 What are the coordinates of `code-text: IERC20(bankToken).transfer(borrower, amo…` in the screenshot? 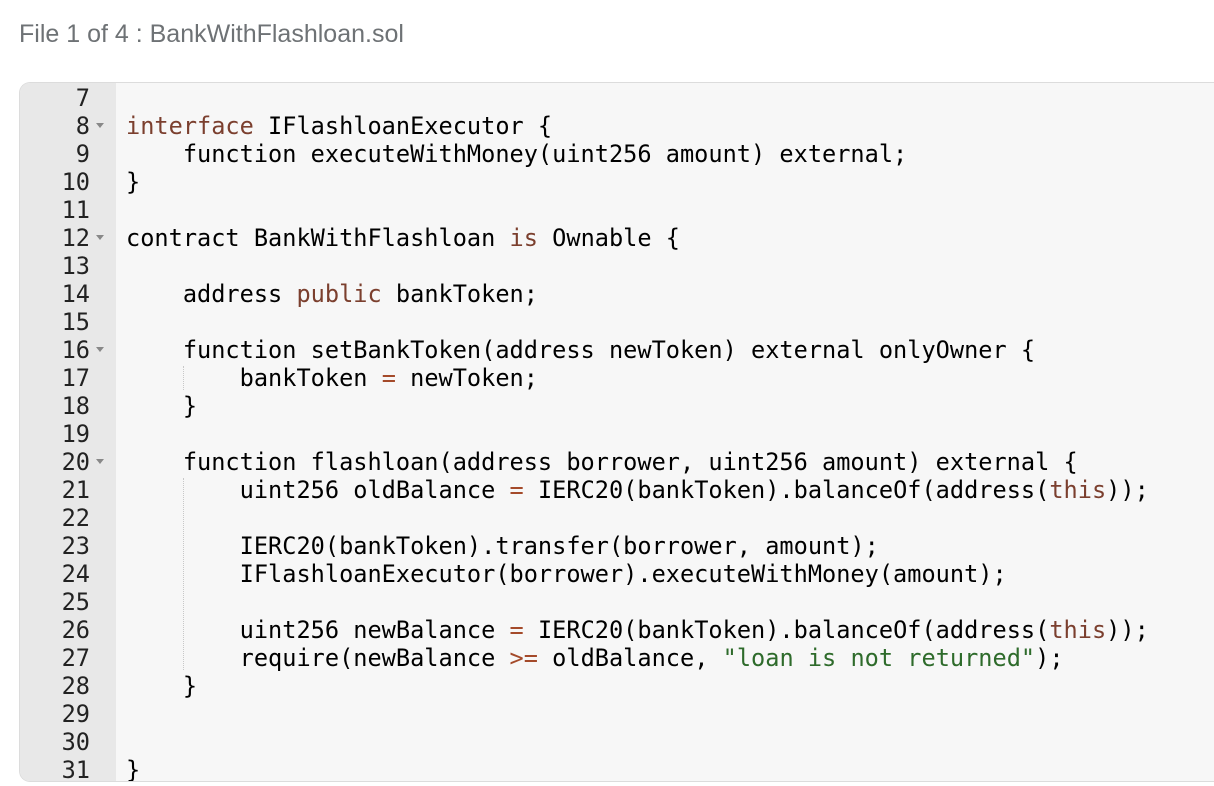 It's located at (502, 546).